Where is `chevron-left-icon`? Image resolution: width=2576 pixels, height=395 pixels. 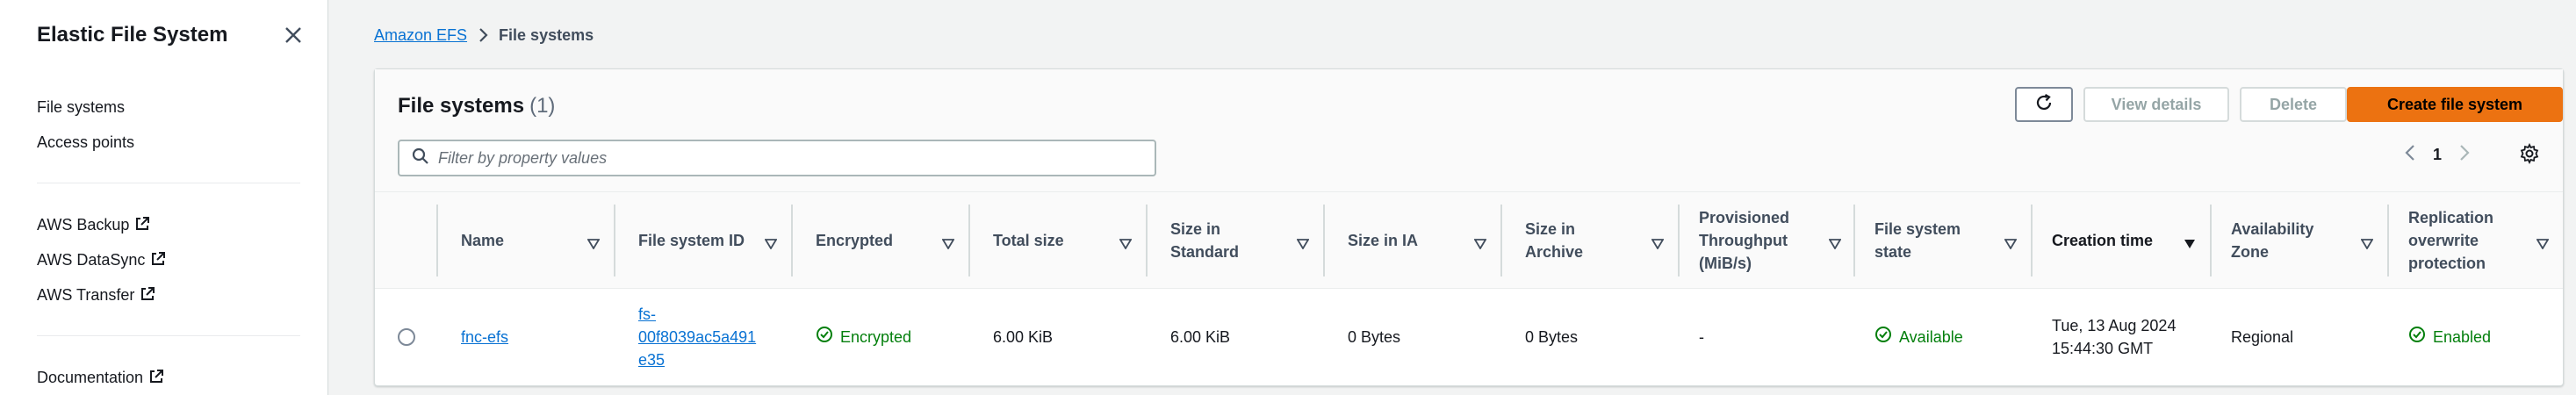 chevron-left-icon is located at coordinates (2410, 155).